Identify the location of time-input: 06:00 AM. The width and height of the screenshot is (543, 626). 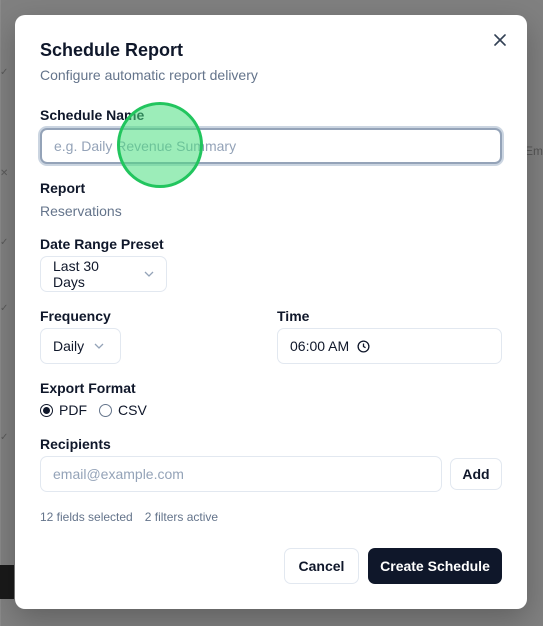
(389, 346).